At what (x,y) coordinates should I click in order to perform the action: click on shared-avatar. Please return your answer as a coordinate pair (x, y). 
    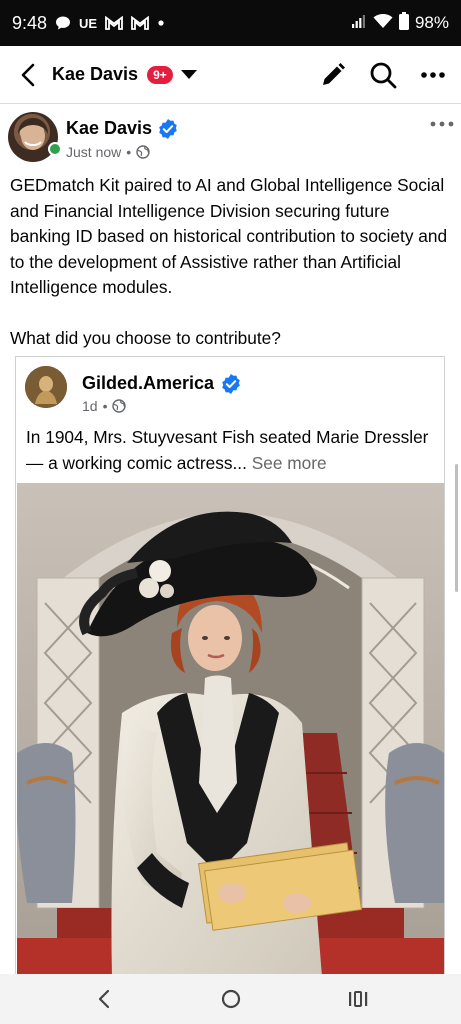
    Looking at the image, I should click on (46, 387).